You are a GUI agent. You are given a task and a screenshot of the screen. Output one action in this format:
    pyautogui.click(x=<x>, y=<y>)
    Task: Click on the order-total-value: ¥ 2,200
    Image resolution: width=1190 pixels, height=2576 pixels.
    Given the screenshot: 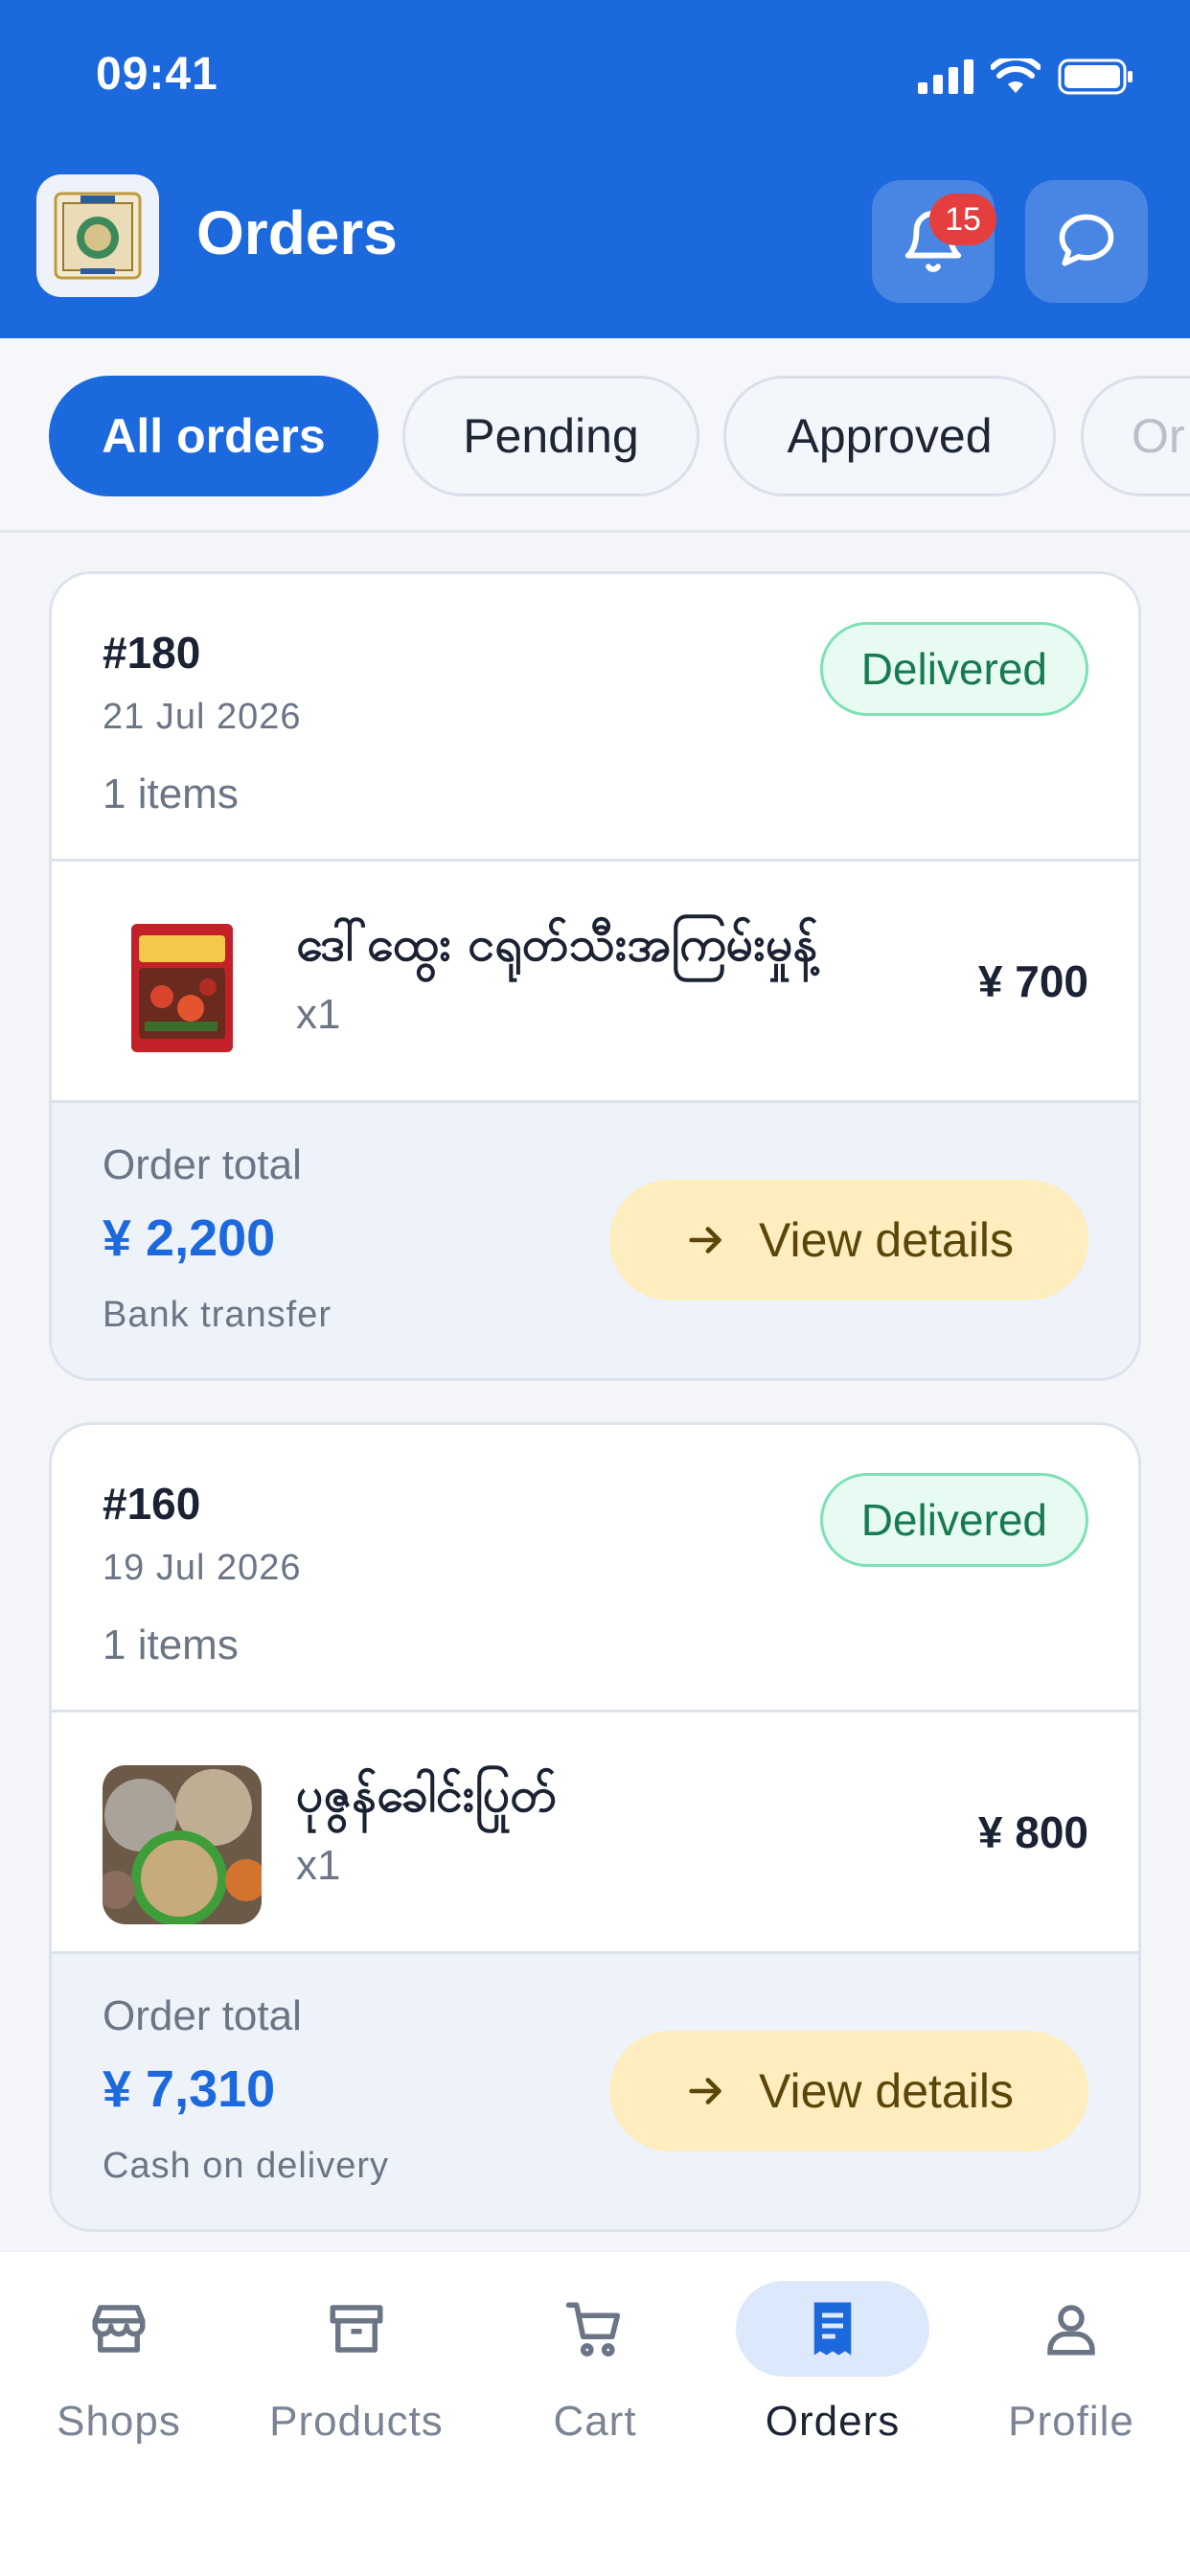 What is the action you would take?
    pyautogui.click(x=190, y=1238)
    